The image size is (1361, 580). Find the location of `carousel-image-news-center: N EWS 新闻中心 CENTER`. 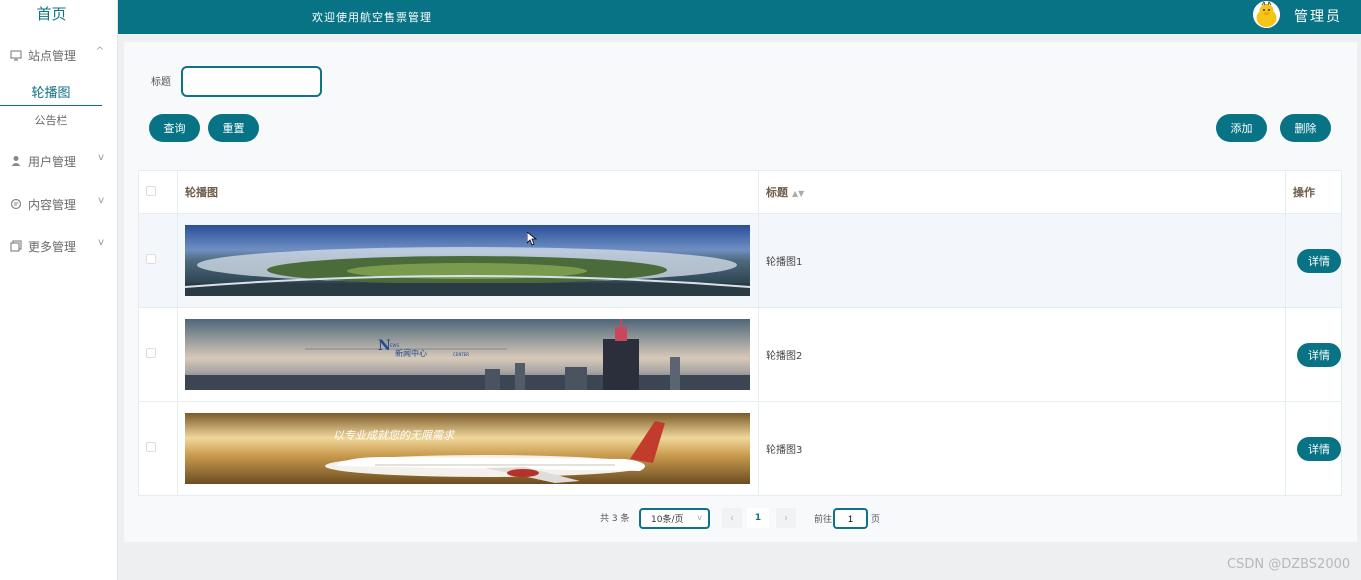

carousel-image-news-center: N EWS 新闻中心 CENTER is located at coordinates (467, 354).